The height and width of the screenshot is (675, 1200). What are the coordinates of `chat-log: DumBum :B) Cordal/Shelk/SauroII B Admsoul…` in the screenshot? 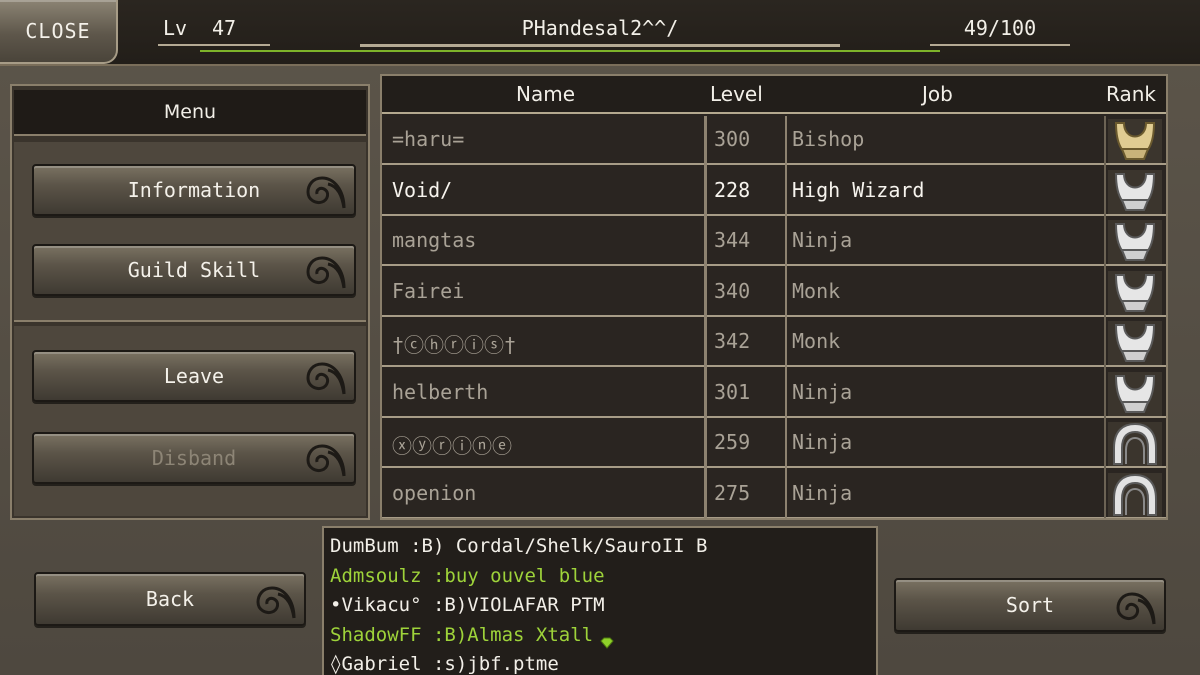 It's located at (600, 600).